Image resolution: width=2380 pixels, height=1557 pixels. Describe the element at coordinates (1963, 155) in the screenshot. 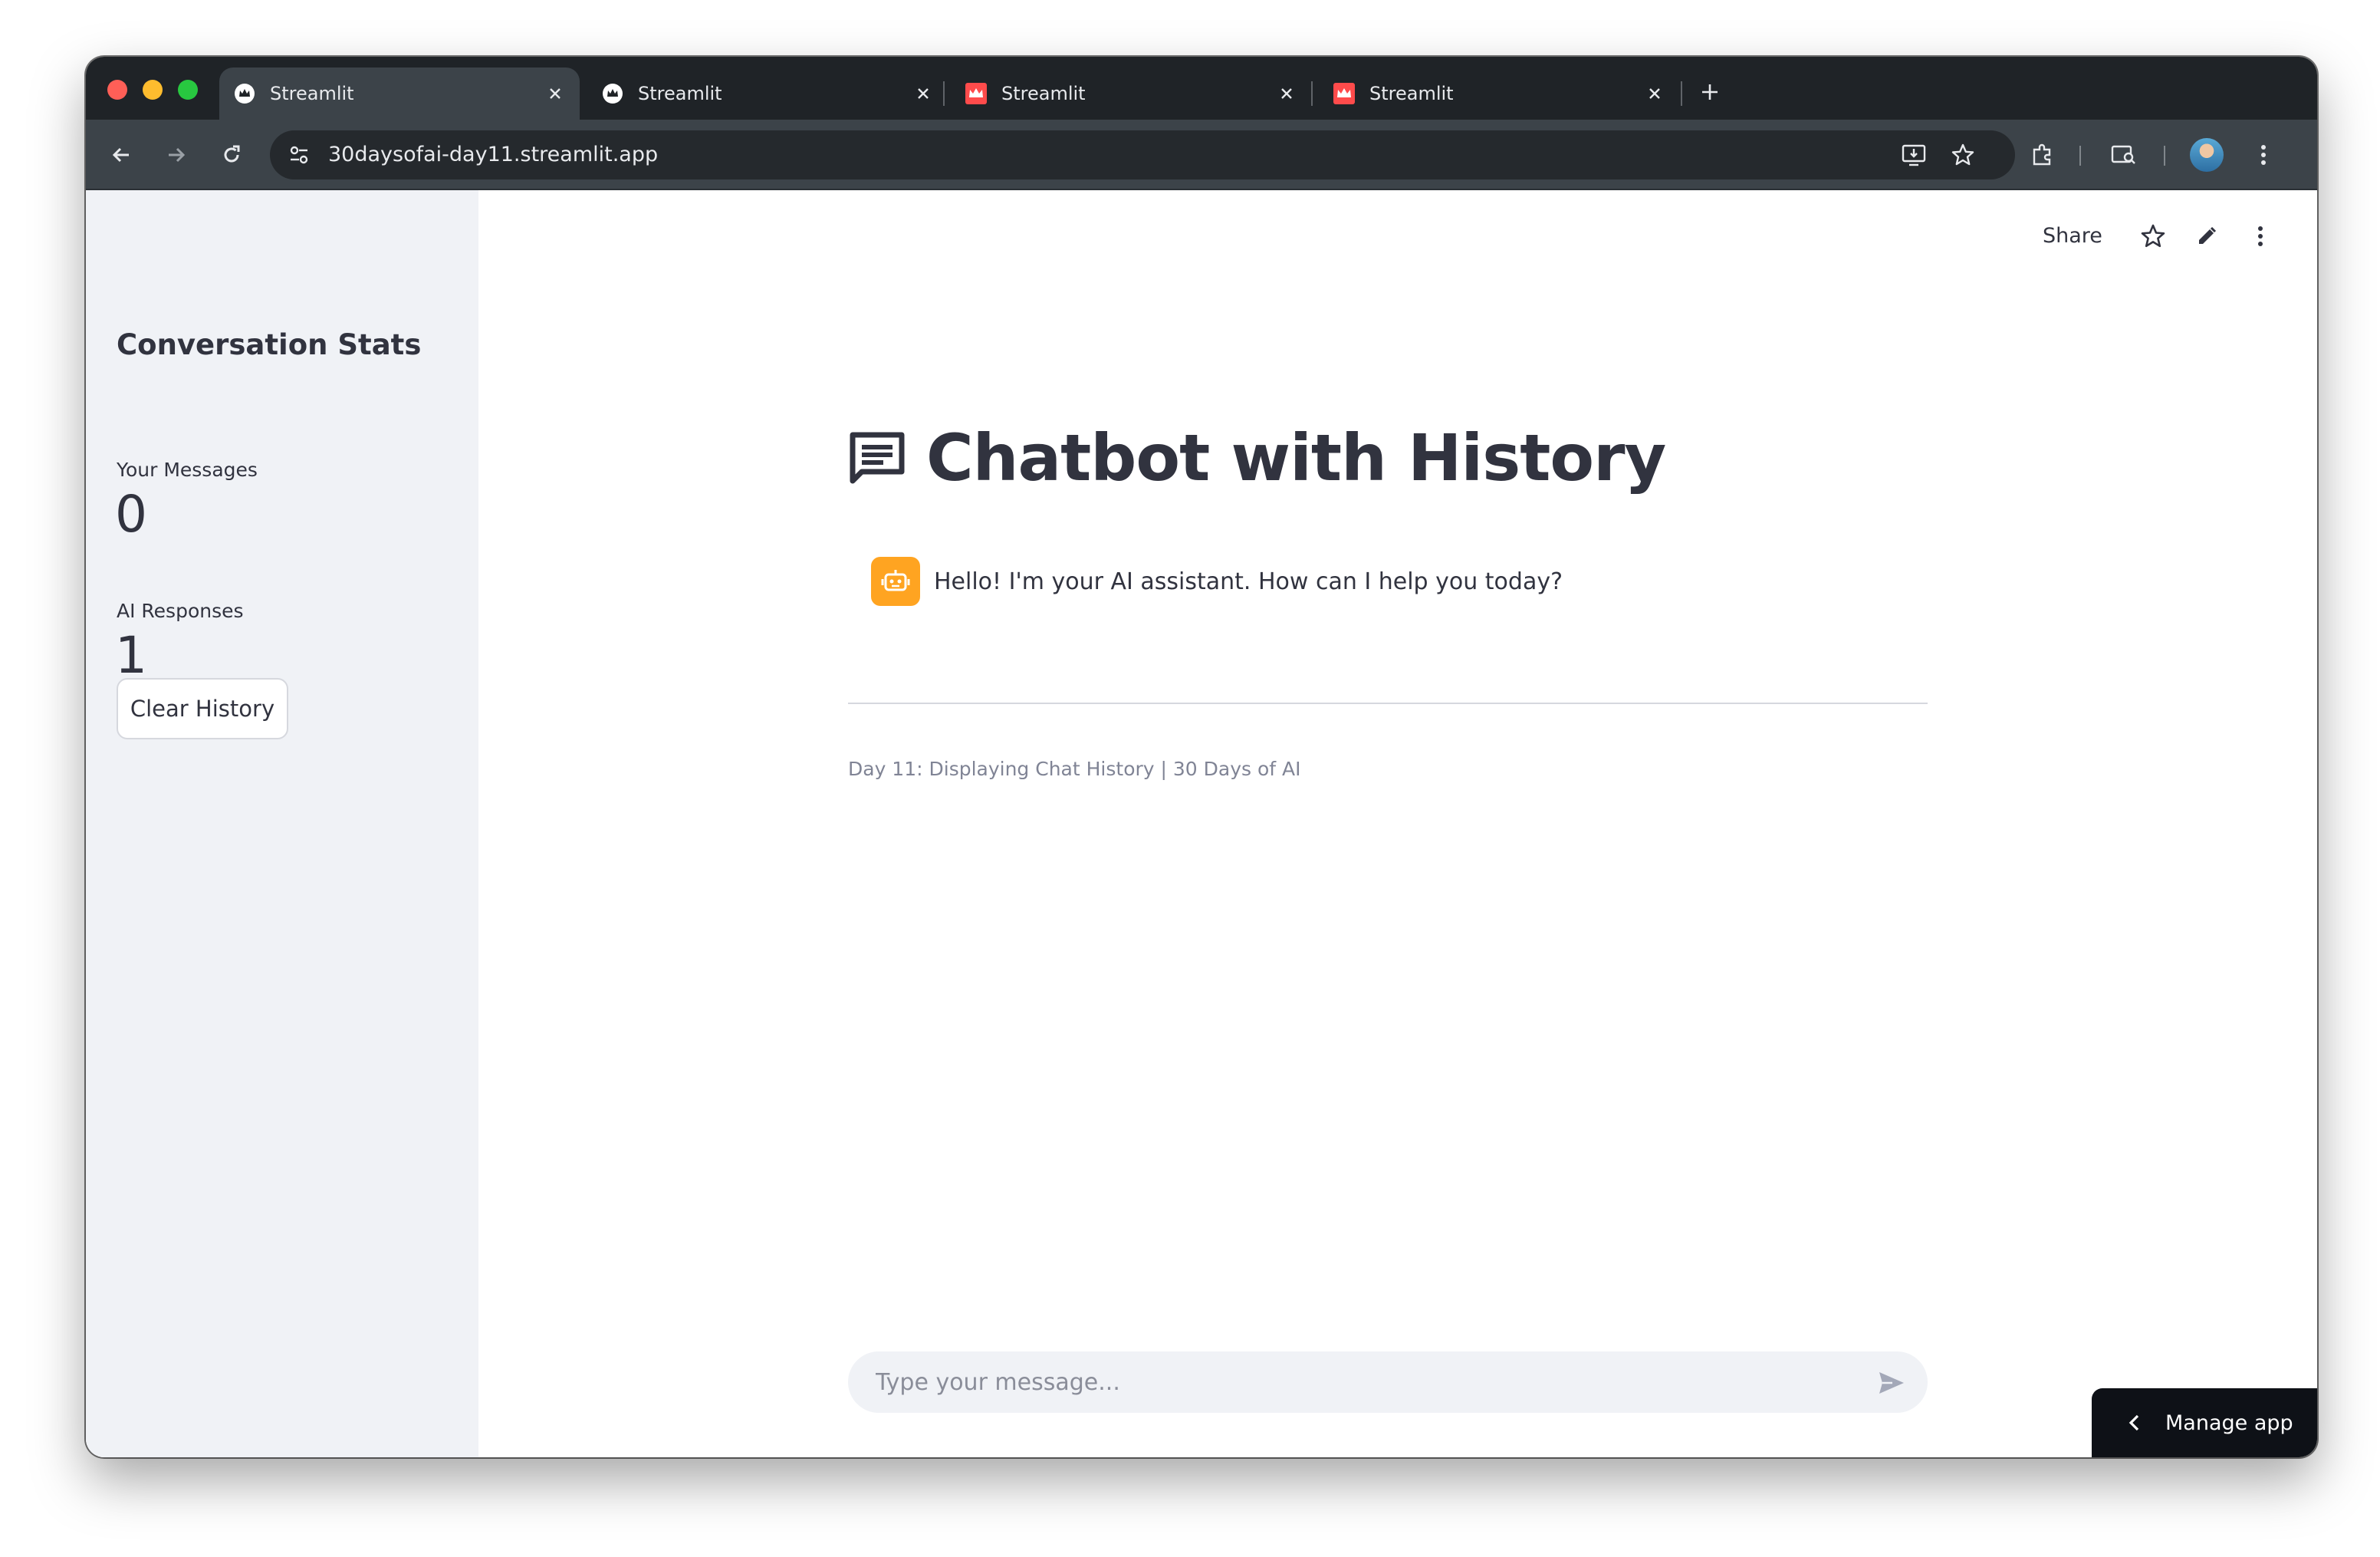

I see `bookmark-star-icon` at that location.